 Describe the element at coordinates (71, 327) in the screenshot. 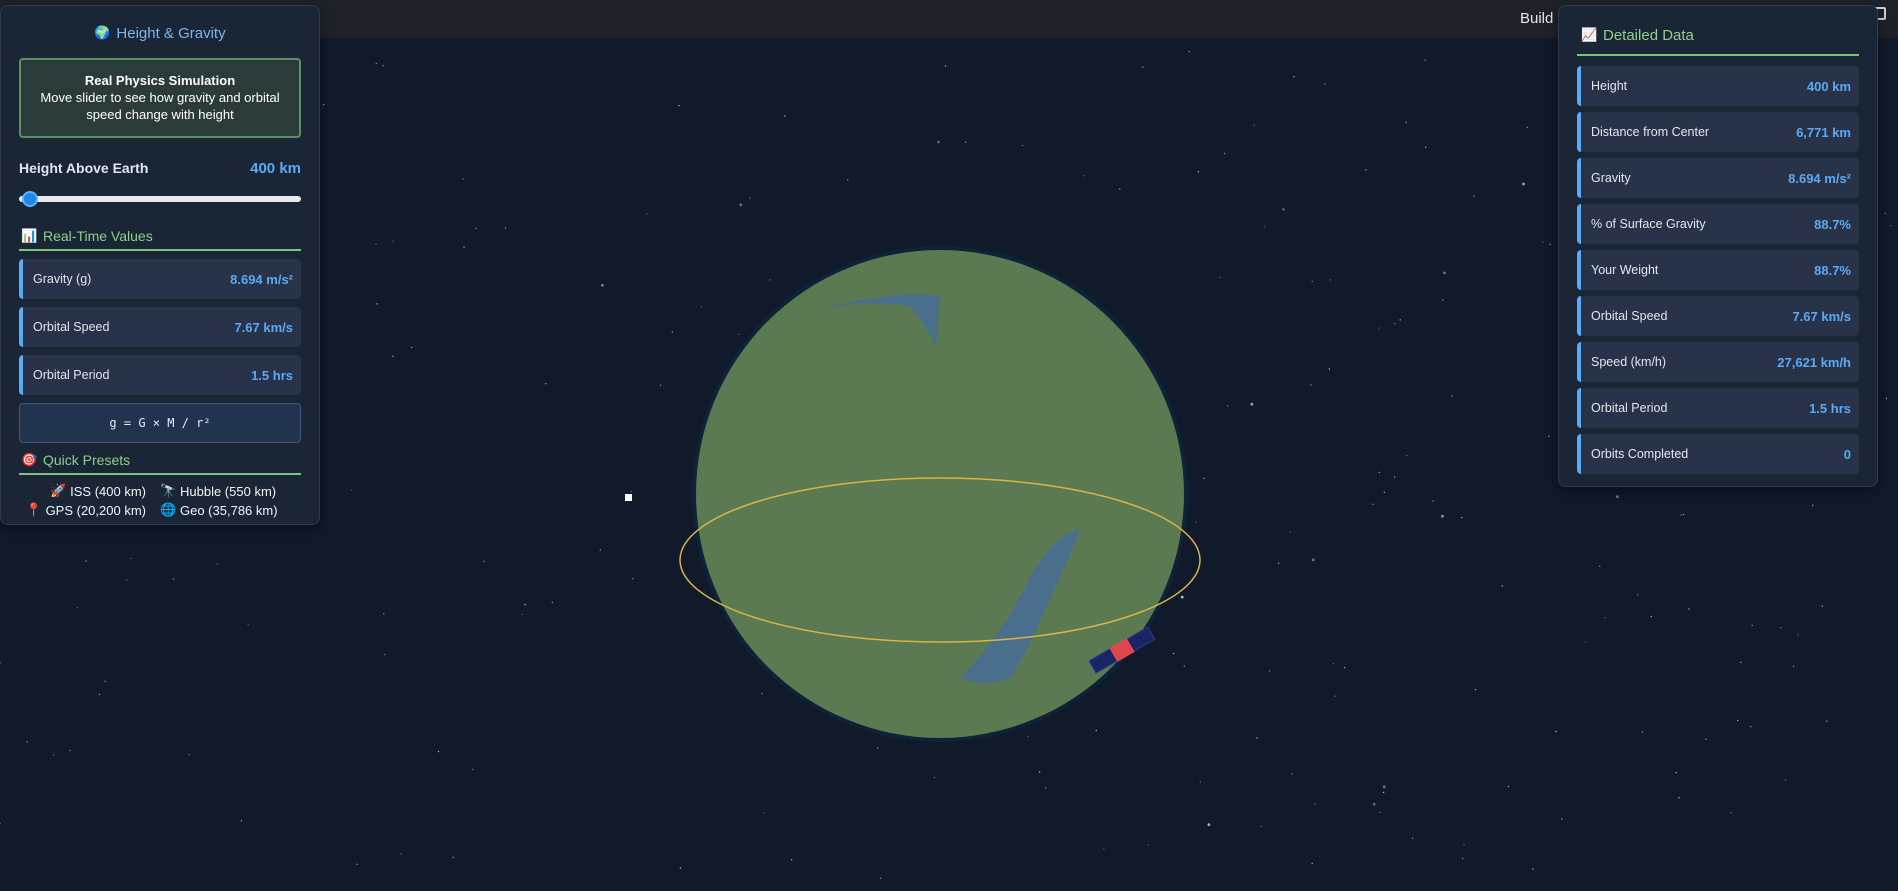

I see `row-label: Orbital Speed` at that location.